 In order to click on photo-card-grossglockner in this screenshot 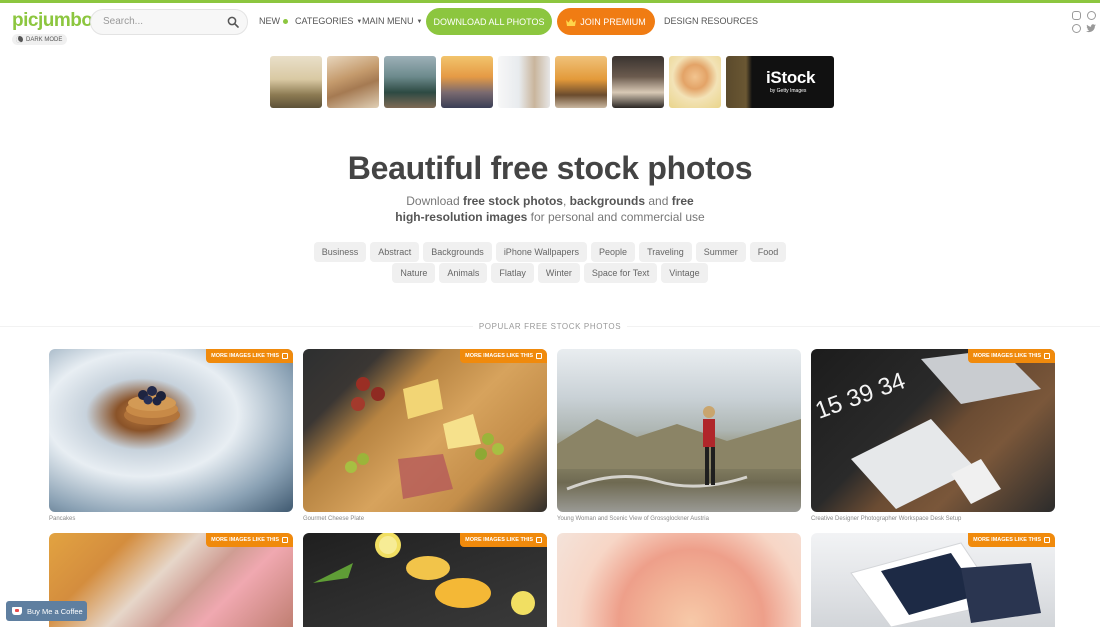, I will do `click(679, 430)`.